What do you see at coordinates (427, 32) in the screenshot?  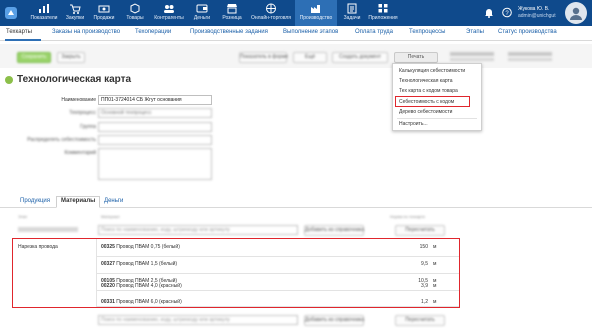 I see `tab-techprocesses: Техпроцессы` at bounding box center [427, 32].